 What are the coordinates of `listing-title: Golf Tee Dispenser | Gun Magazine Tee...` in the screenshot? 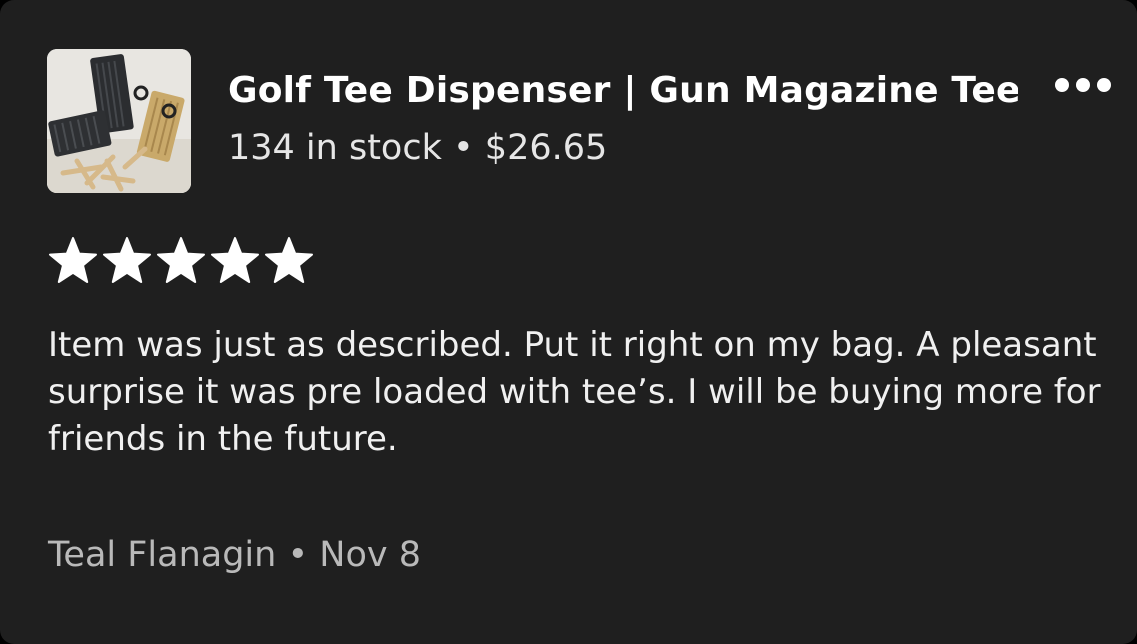 It's located at (623, 90).